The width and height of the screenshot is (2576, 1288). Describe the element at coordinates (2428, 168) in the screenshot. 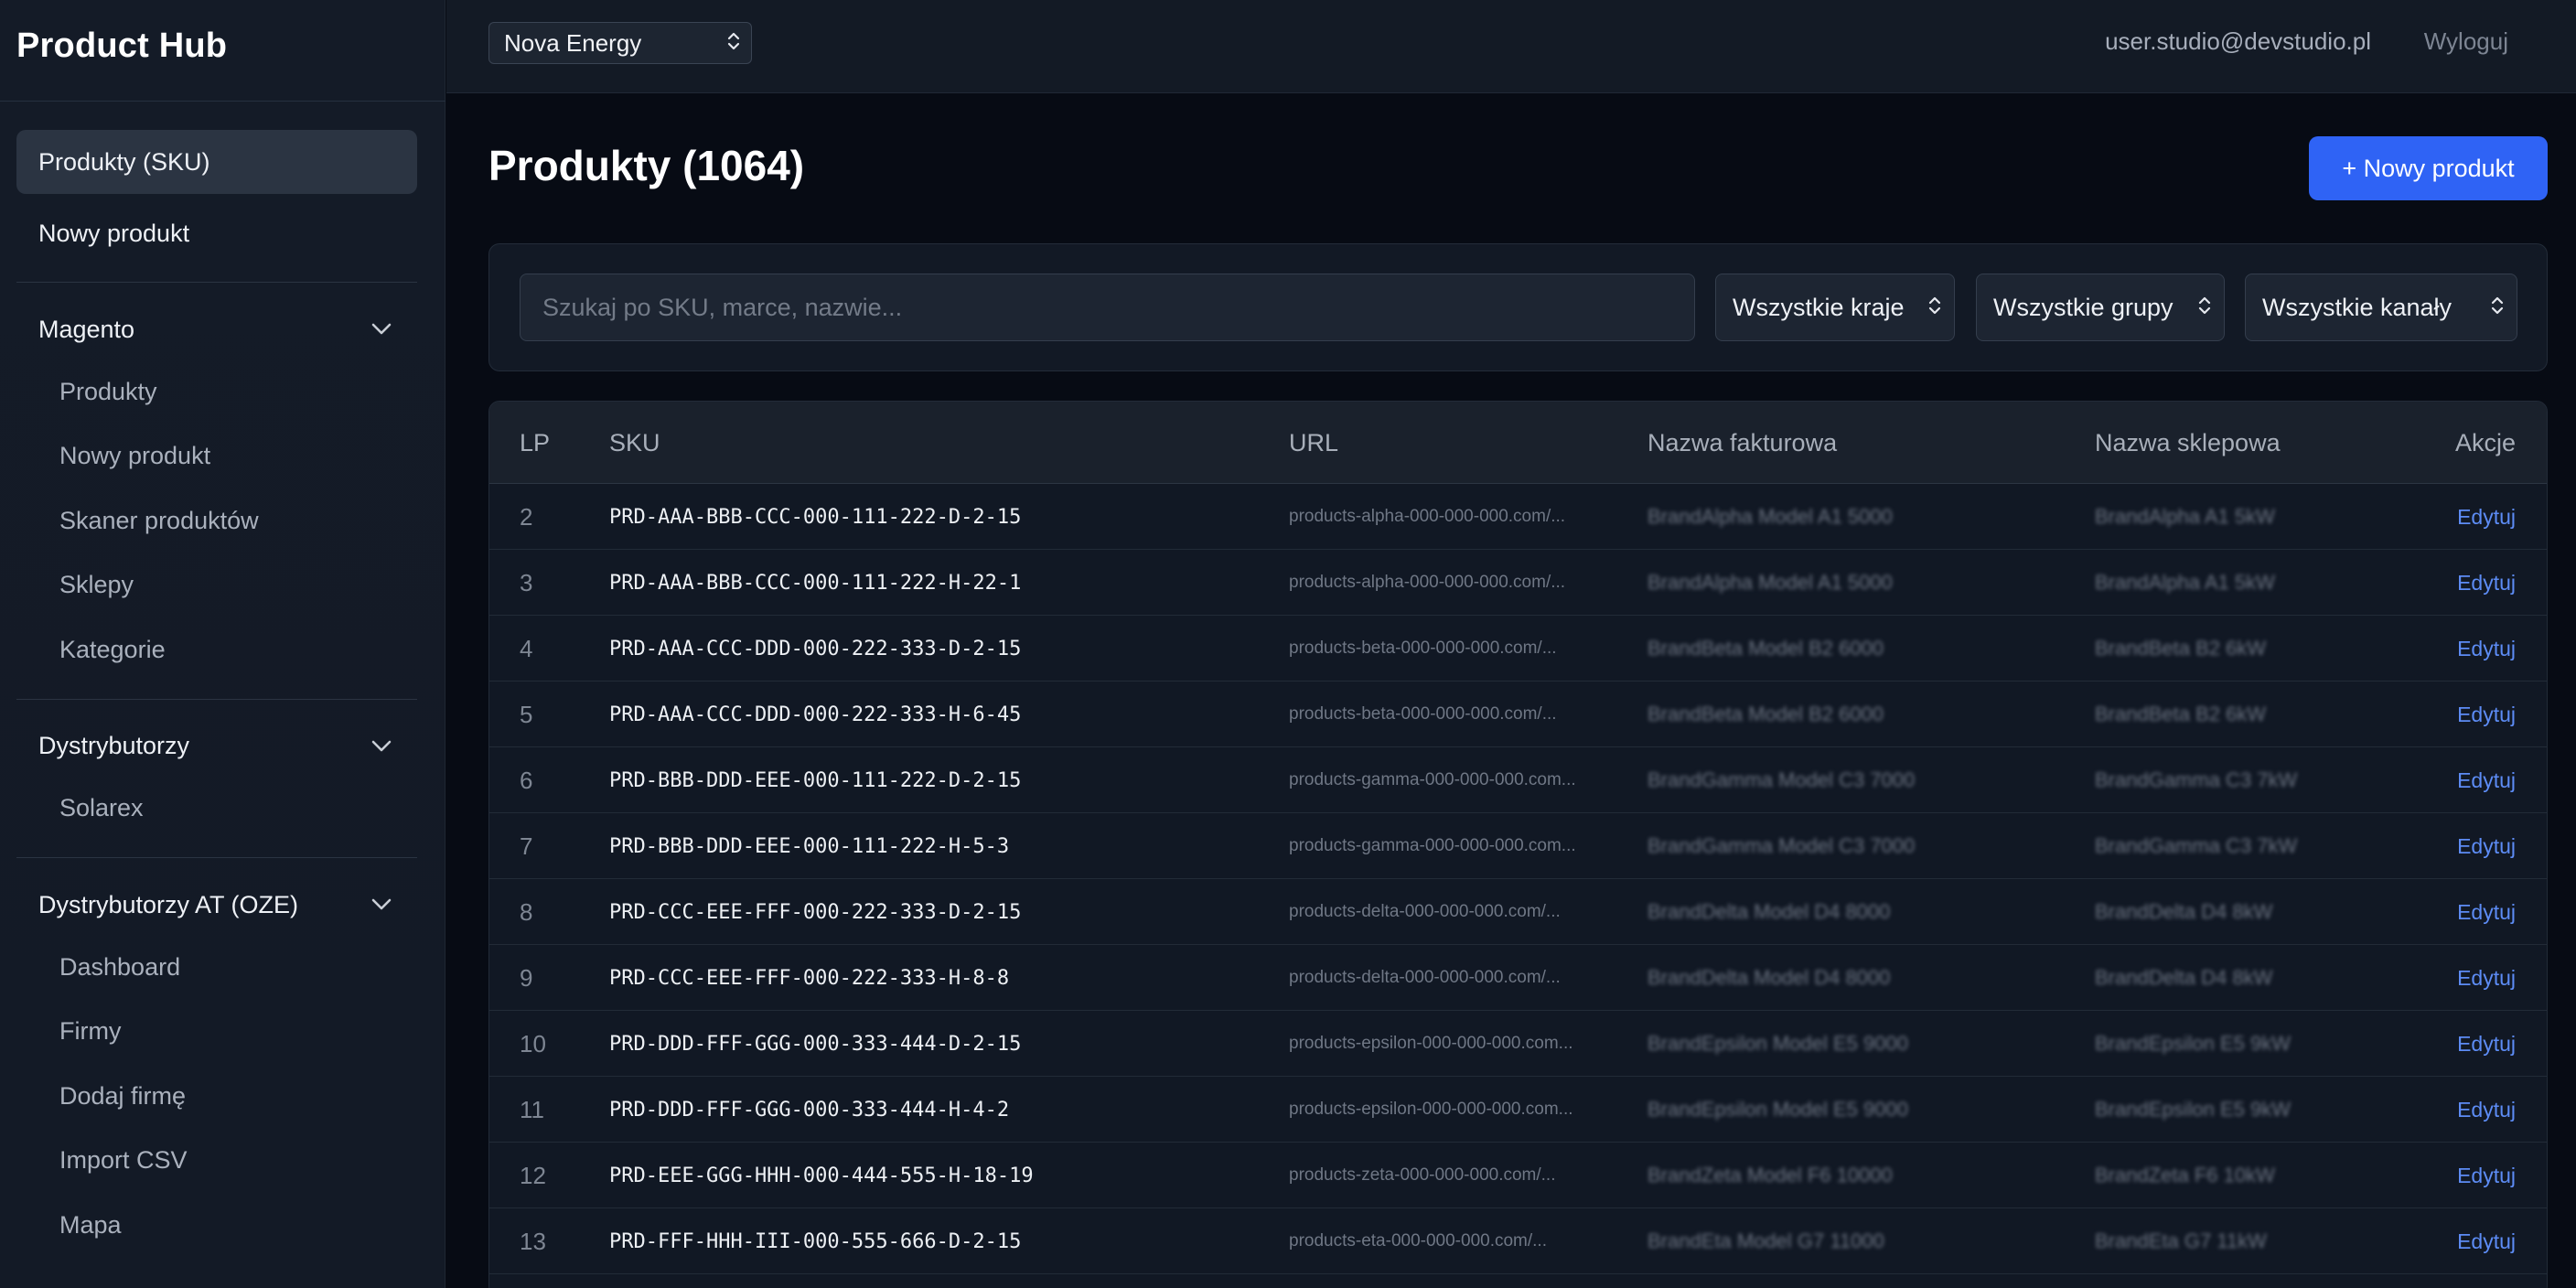

I see `new-product-button: + Nowy produkt` at that location.